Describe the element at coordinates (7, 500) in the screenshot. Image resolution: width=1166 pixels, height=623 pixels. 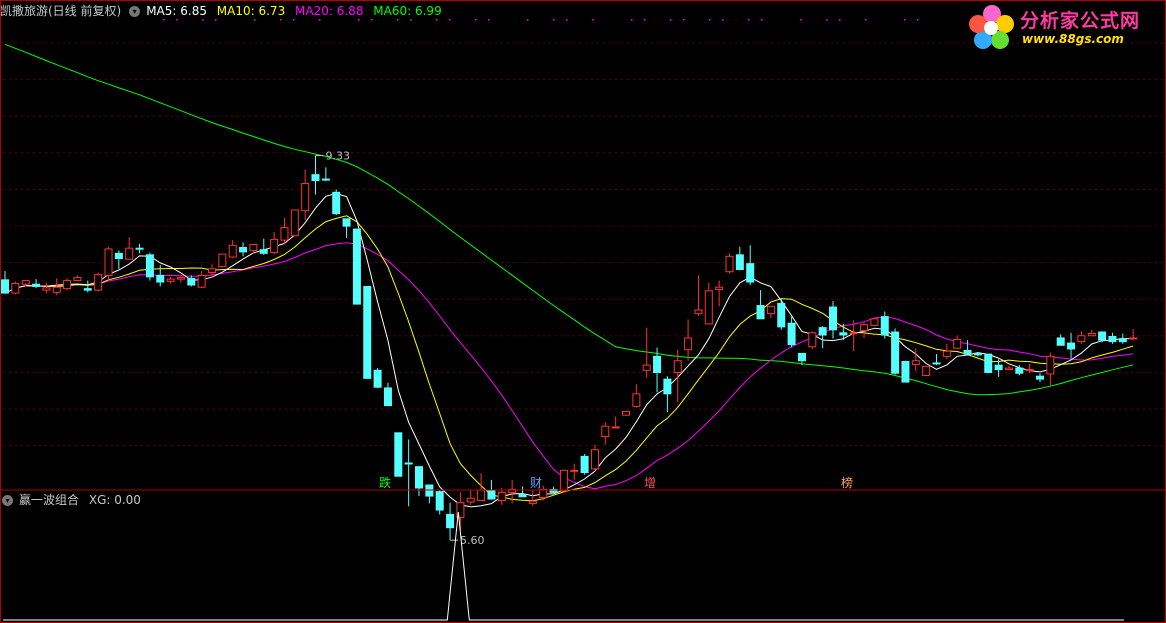
I see `indicator-circle-icon: ▾` at that location.